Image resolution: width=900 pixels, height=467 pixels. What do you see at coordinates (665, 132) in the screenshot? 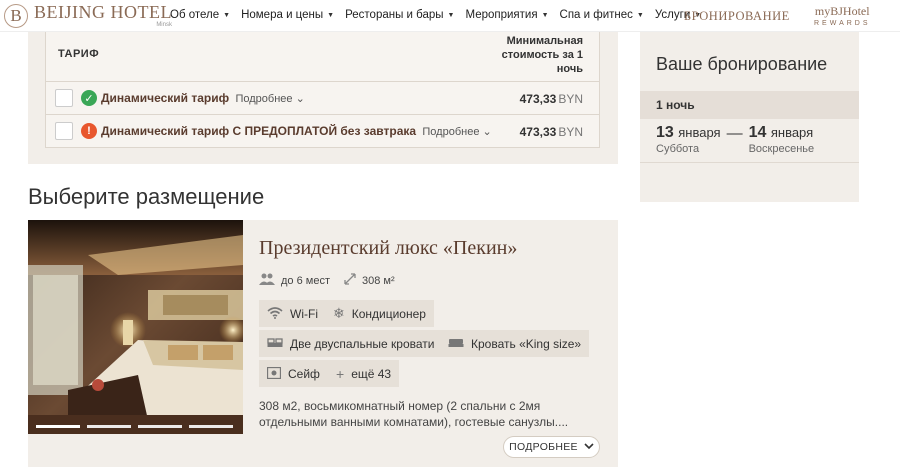
I see `checkin-day: 13` at bounding box center [665, 132].